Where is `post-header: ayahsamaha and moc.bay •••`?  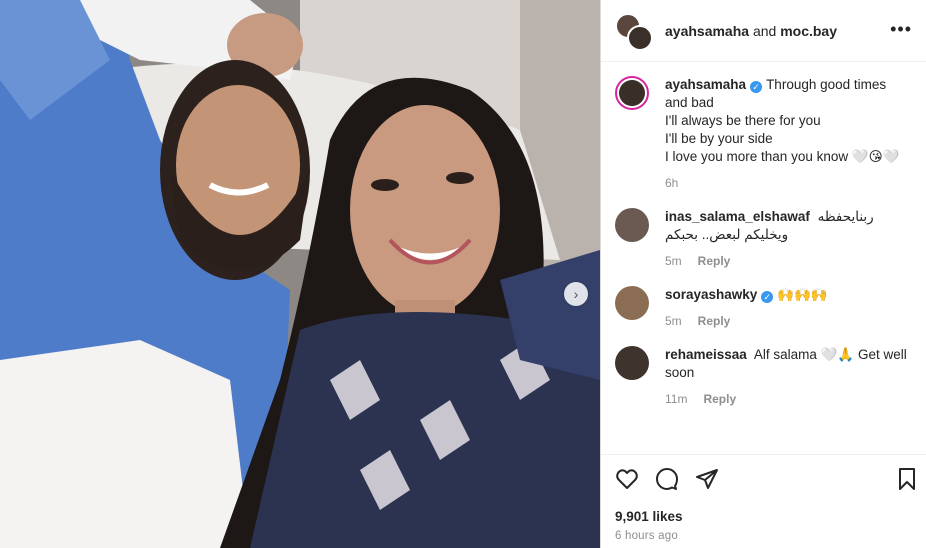
post-header: ayahsamaha and moc.bay ••• is located at coordinates (763, 31).